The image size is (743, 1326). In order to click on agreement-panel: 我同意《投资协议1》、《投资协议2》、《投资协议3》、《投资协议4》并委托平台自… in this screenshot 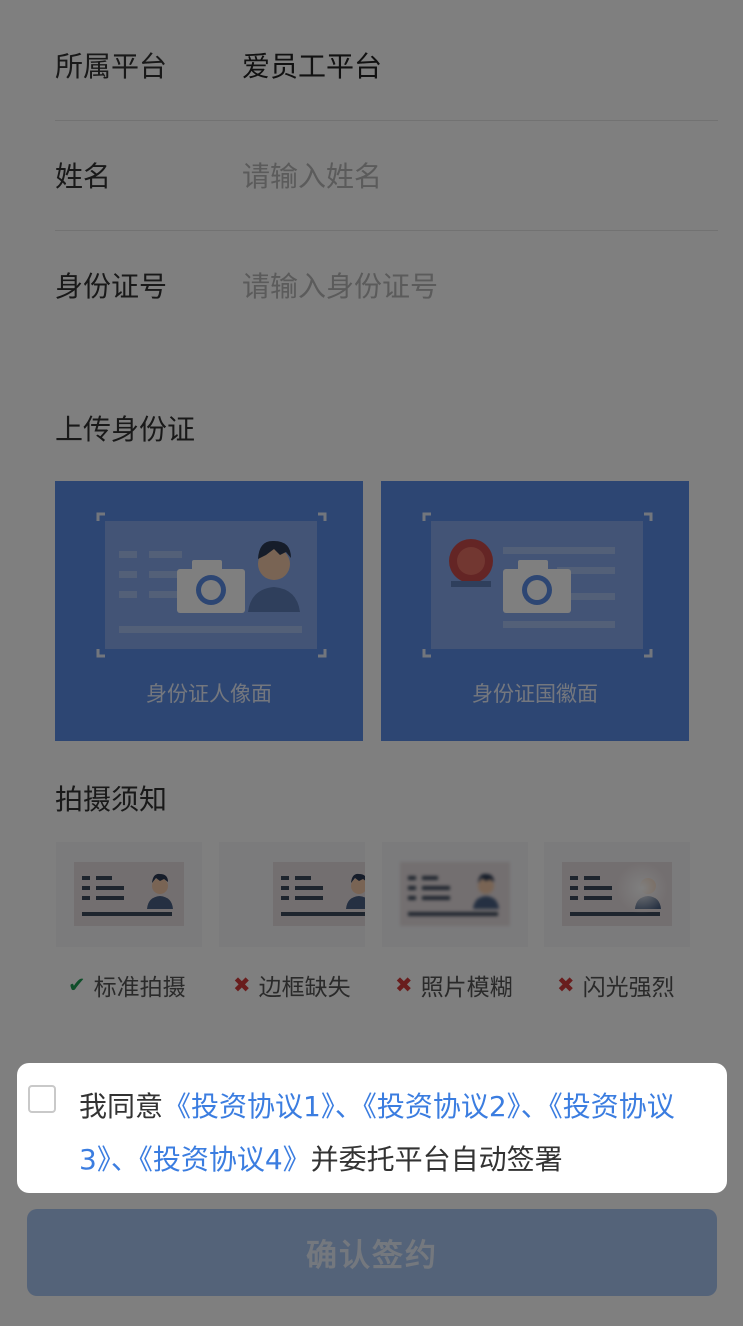, I will do `click(372, 1128)`.